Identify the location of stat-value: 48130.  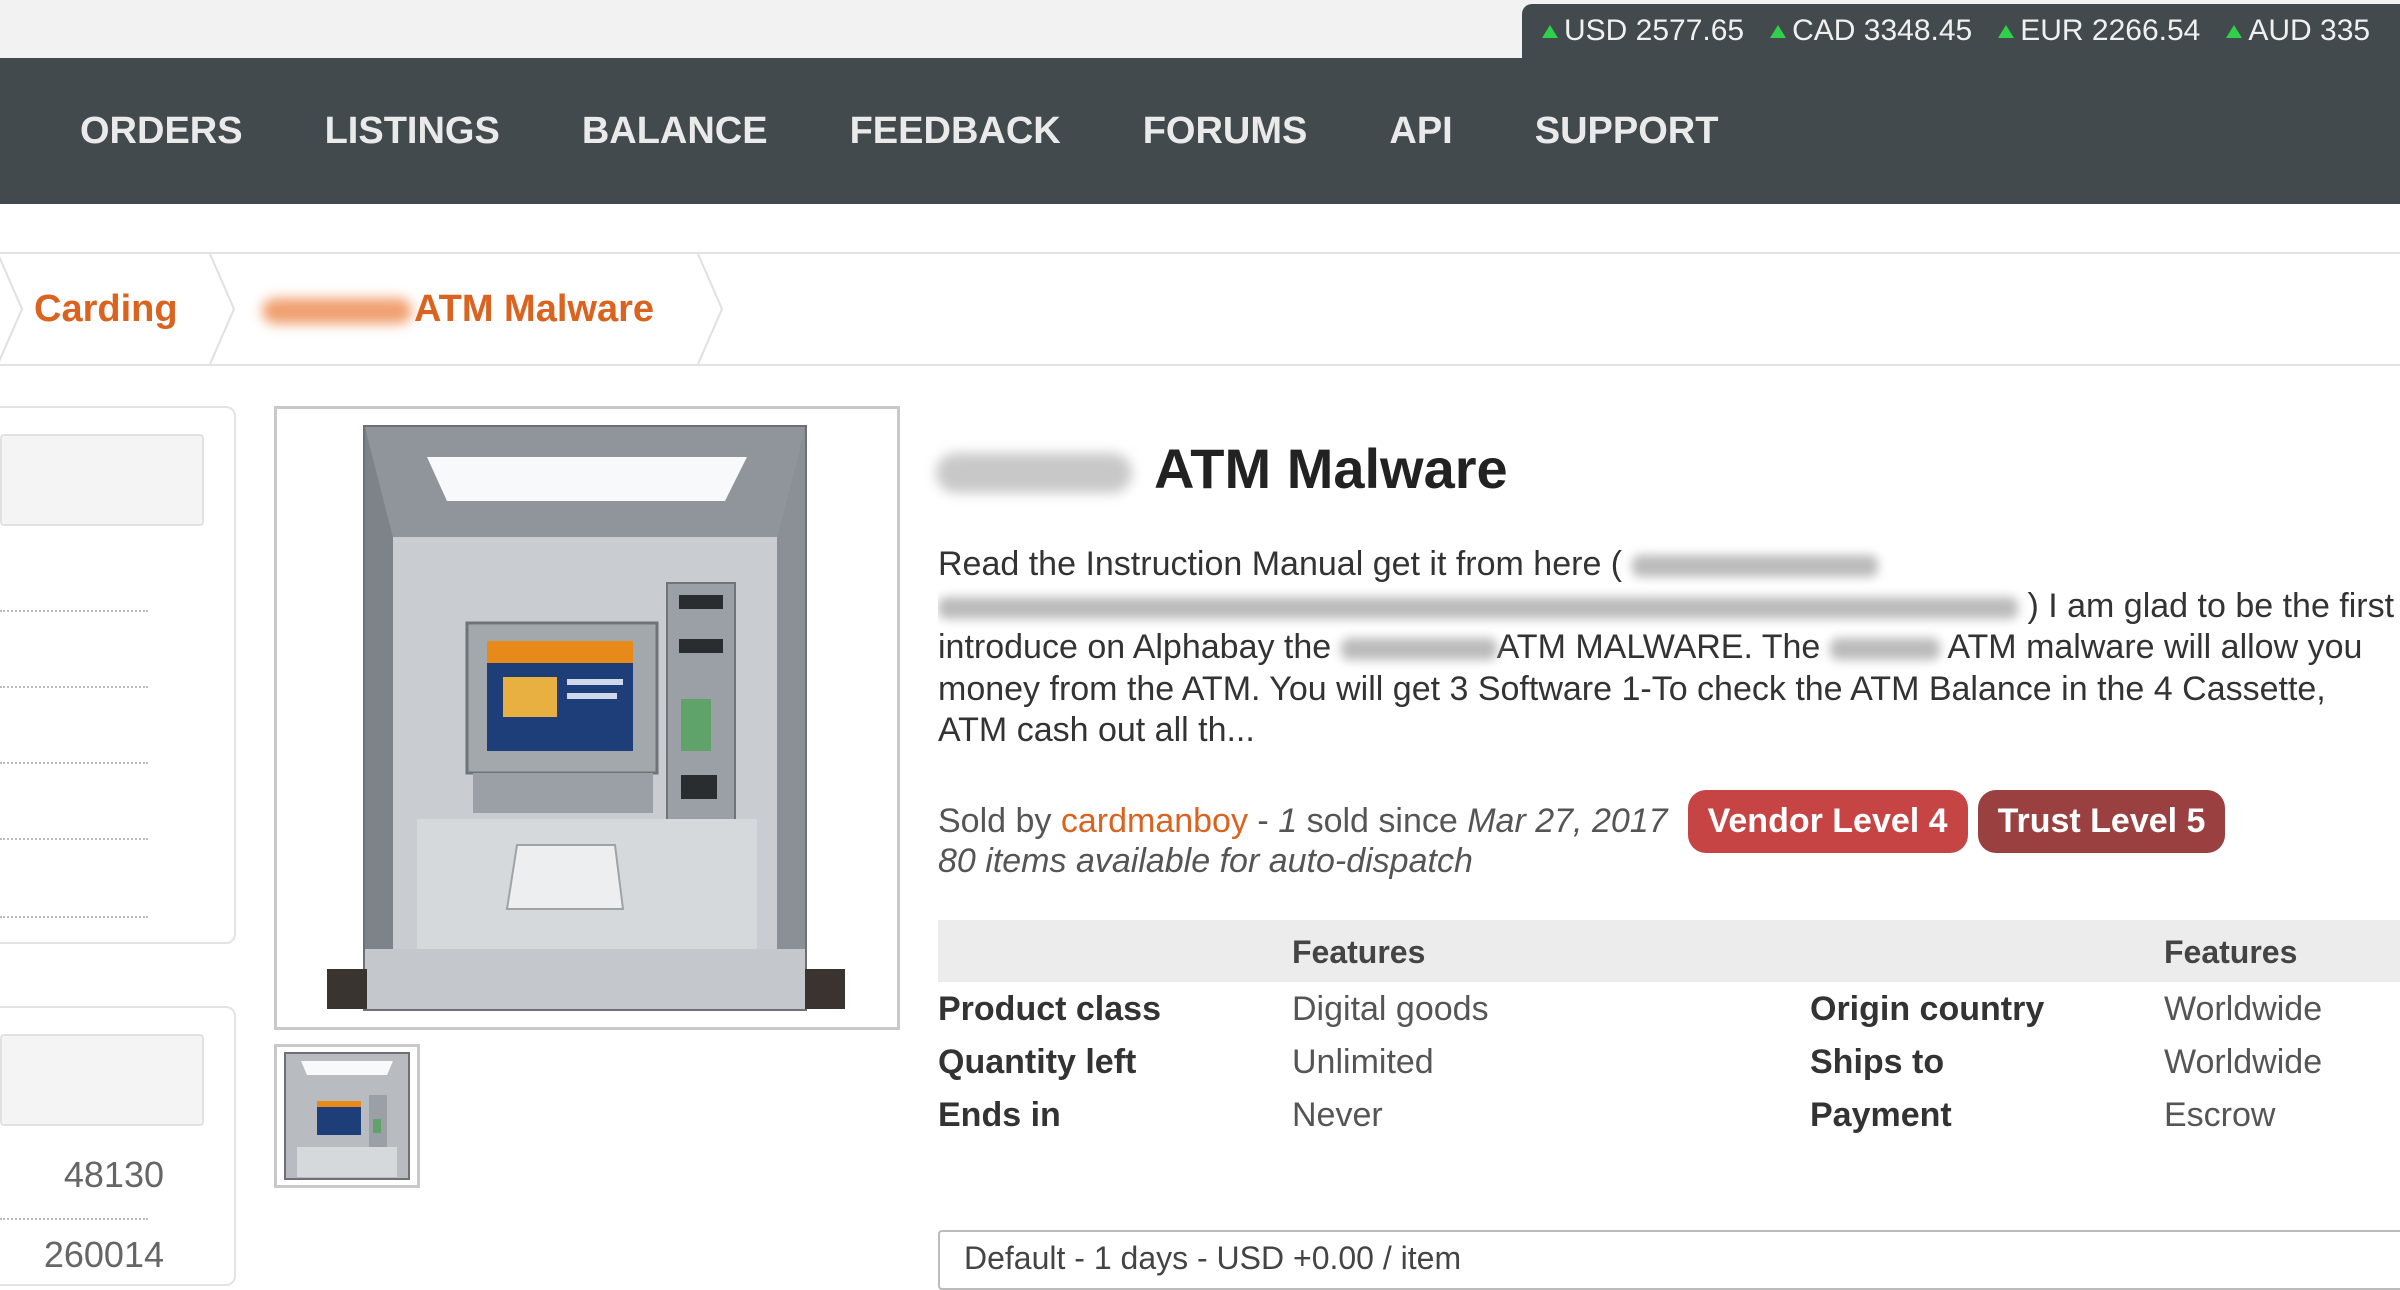
(113, 1174).